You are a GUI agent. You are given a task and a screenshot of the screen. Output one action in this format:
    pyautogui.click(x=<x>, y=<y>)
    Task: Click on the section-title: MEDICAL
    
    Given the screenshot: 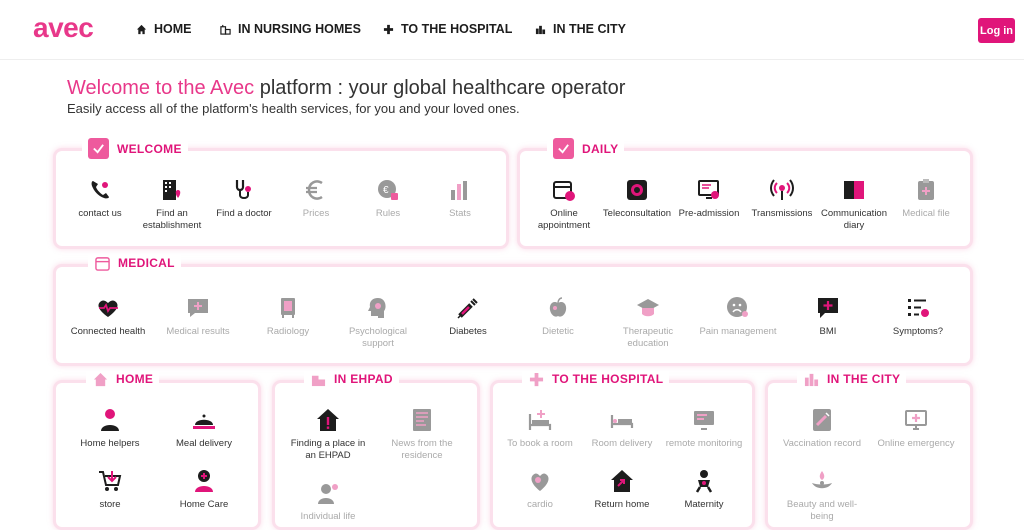 What is the action you would take?
    pyautogui.click(x=146, y=263)
    